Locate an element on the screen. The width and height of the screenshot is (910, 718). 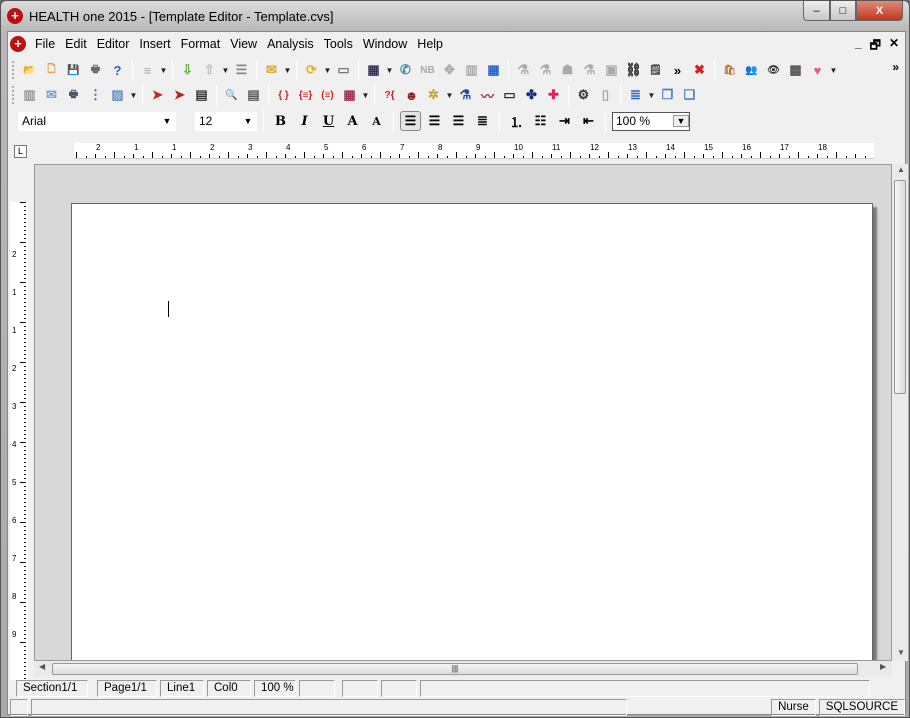
menu-editor: Editor is located at coordinates (113, 44).